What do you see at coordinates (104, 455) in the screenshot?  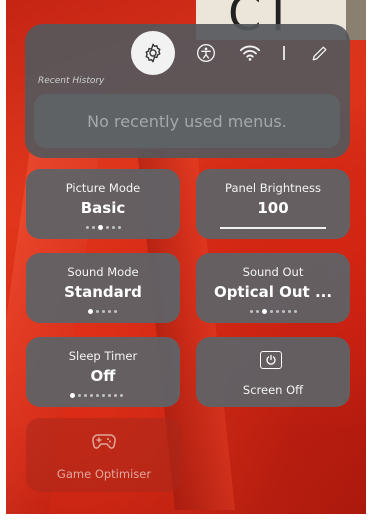 I see `game-optimiser-tile: Game Optimiser` at bounding box center [104, 455].